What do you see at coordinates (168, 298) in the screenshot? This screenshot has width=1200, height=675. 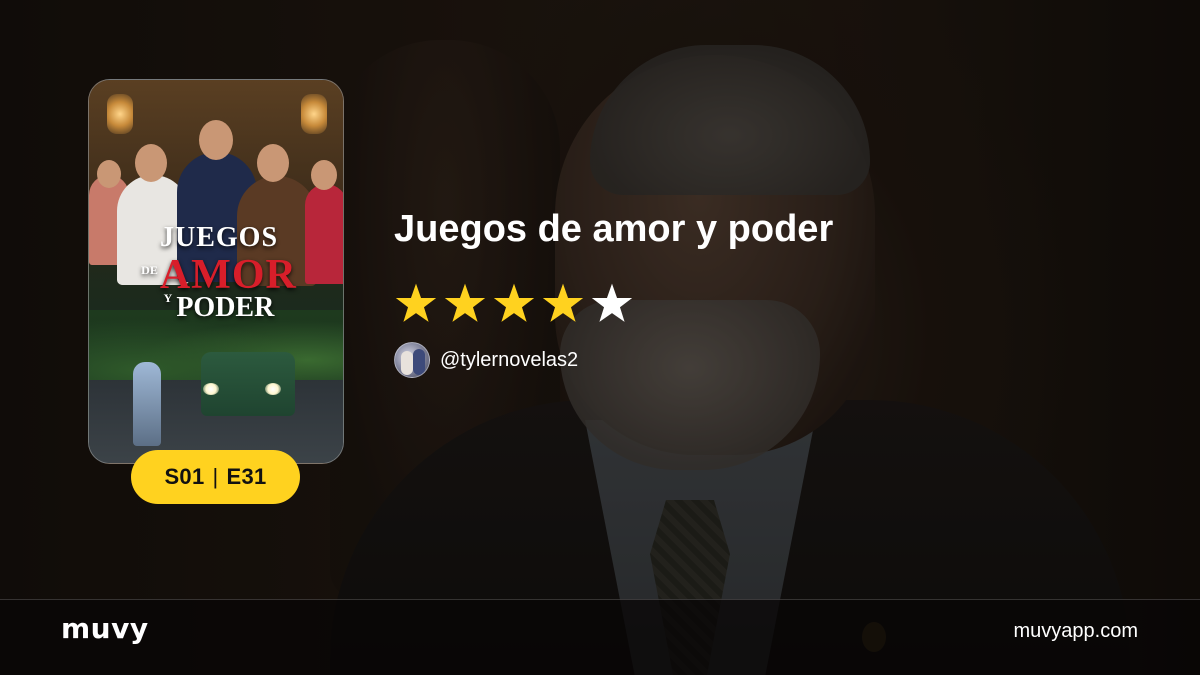 I see `poster-title-y: Y` at bounding box center [168, 298].